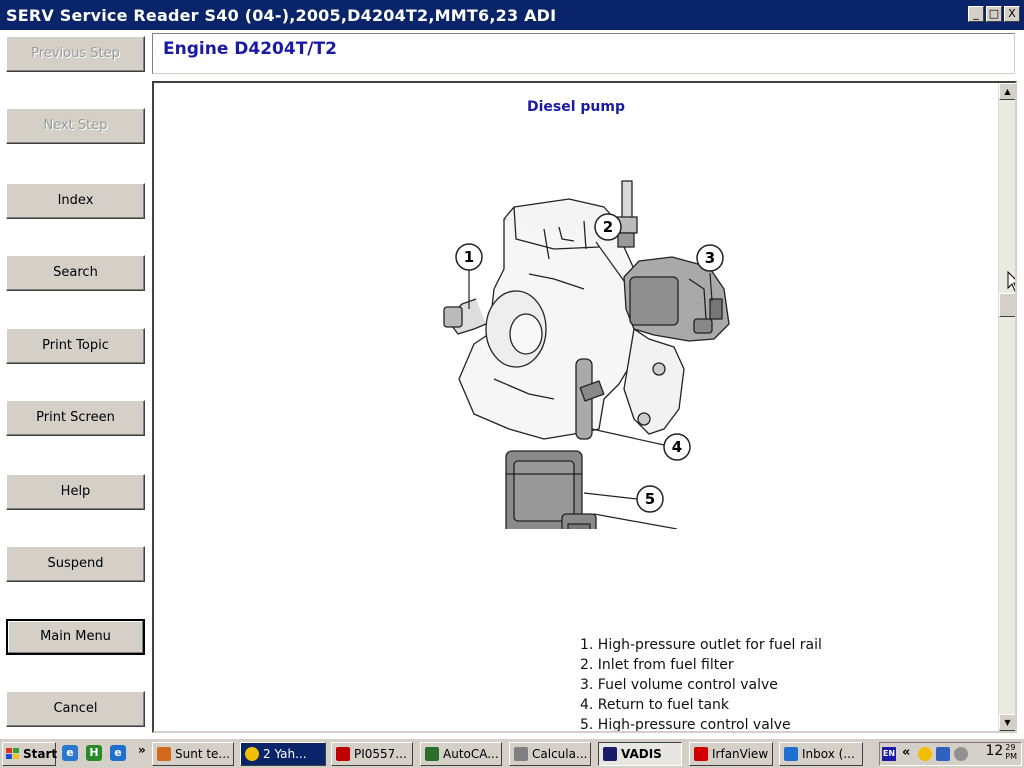 The width and height of the screenshot is (1024, 768). Describe the element at coordinates (343, 754) in the screenshot. I see `pdf-icon` at that location.